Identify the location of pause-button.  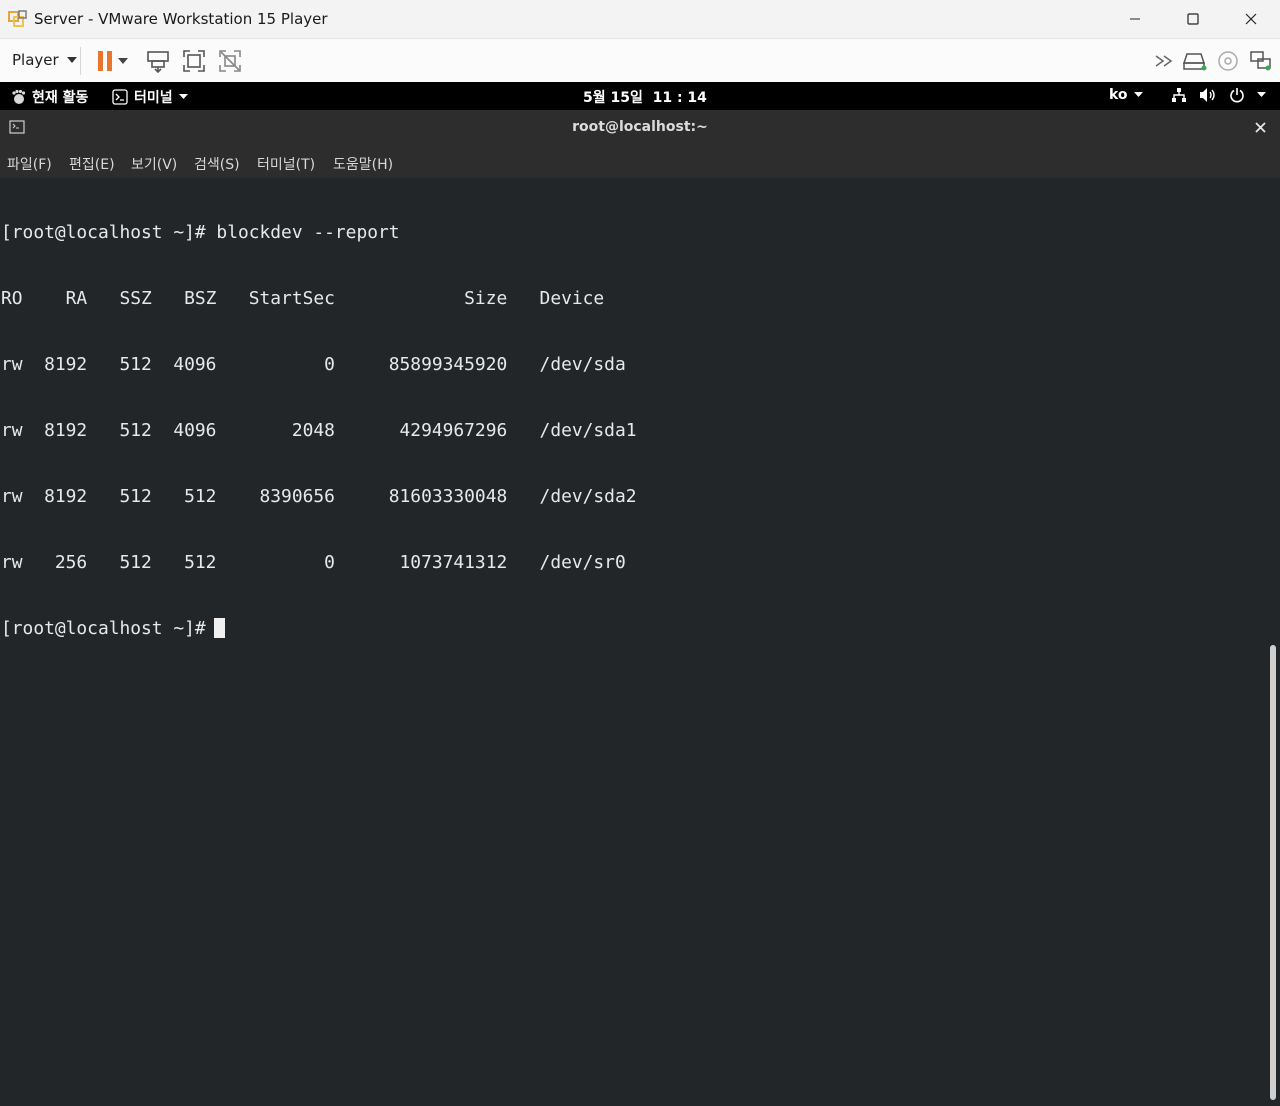
(105, 61).